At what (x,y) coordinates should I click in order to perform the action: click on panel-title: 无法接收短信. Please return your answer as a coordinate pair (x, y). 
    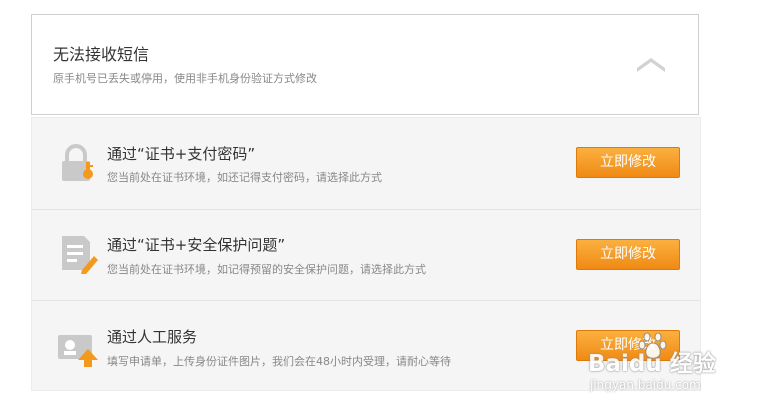
    Looking at the image, I should click on (101, 54).